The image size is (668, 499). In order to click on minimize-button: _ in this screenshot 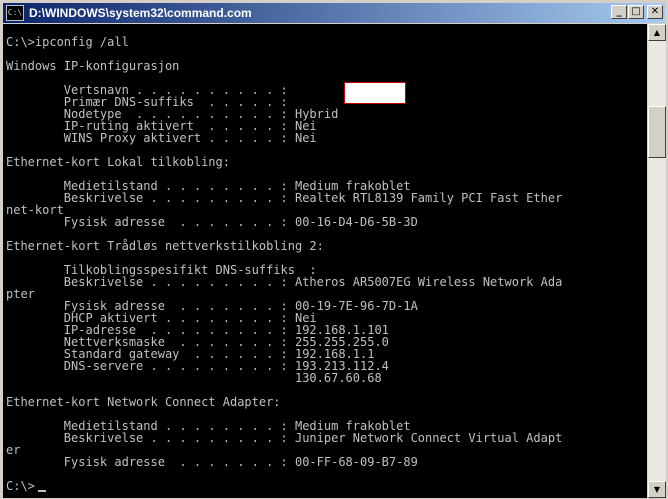, I will do `click(619, 12)`.